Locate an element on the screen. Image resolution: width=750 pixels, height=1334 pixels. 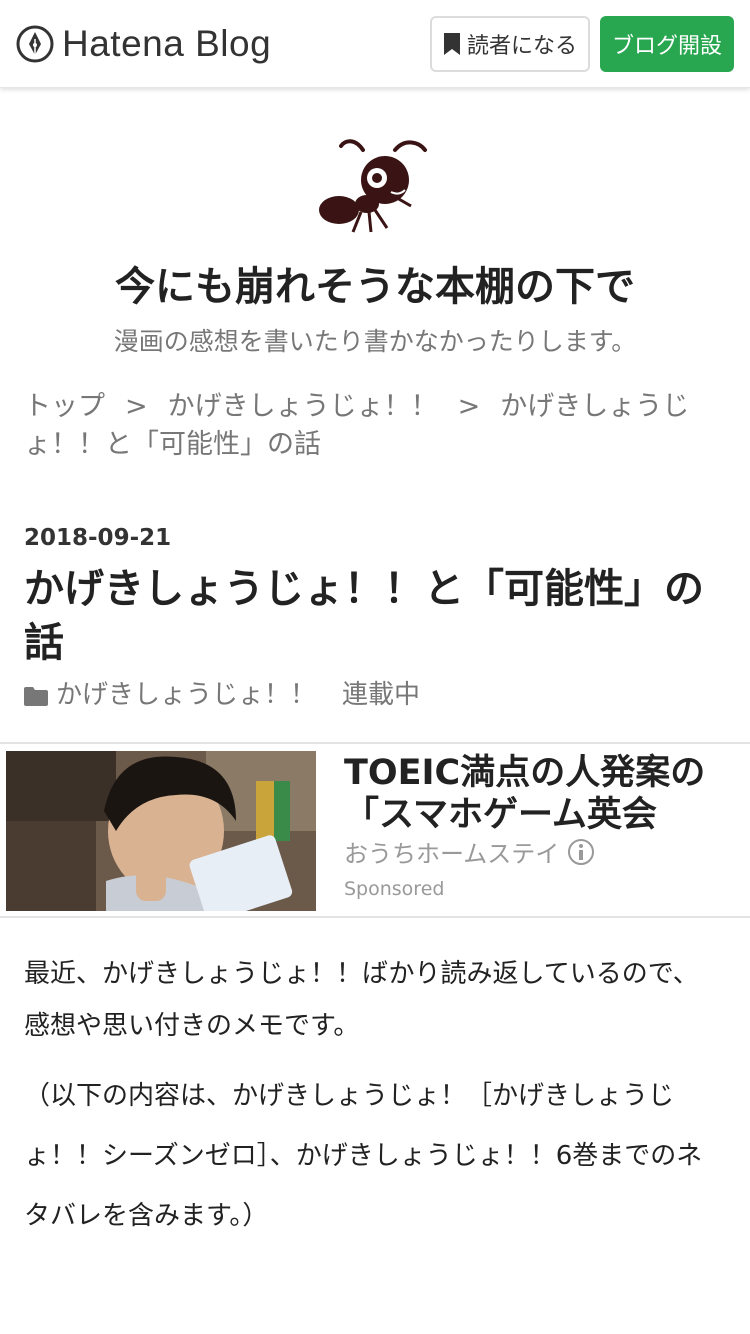
entry-date: 2018-09-21 is located at coordinates (97, 538).